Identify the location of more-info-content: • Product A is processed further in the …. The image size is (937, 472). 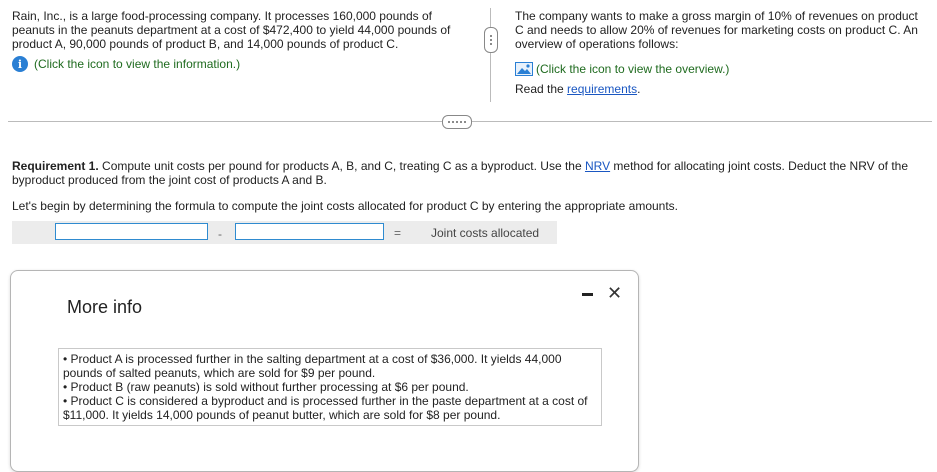
(330, 387).